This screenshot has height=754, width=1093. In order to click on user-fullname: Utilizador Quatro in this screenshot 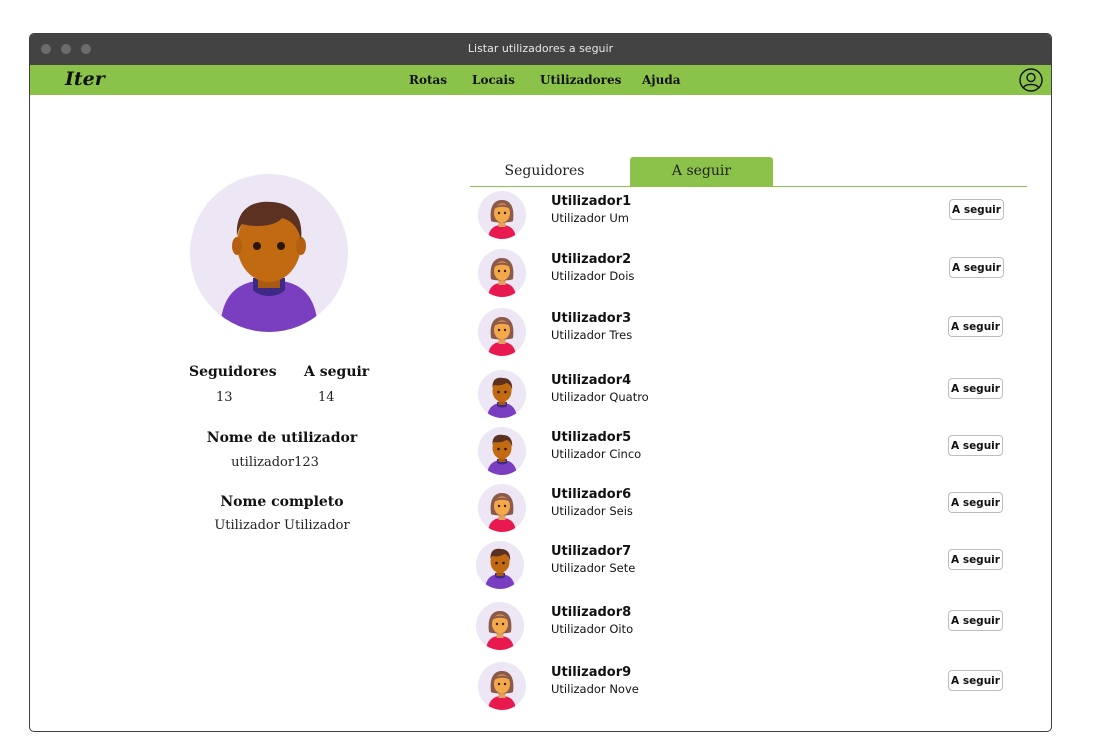, I will do `click(600, 397)`.